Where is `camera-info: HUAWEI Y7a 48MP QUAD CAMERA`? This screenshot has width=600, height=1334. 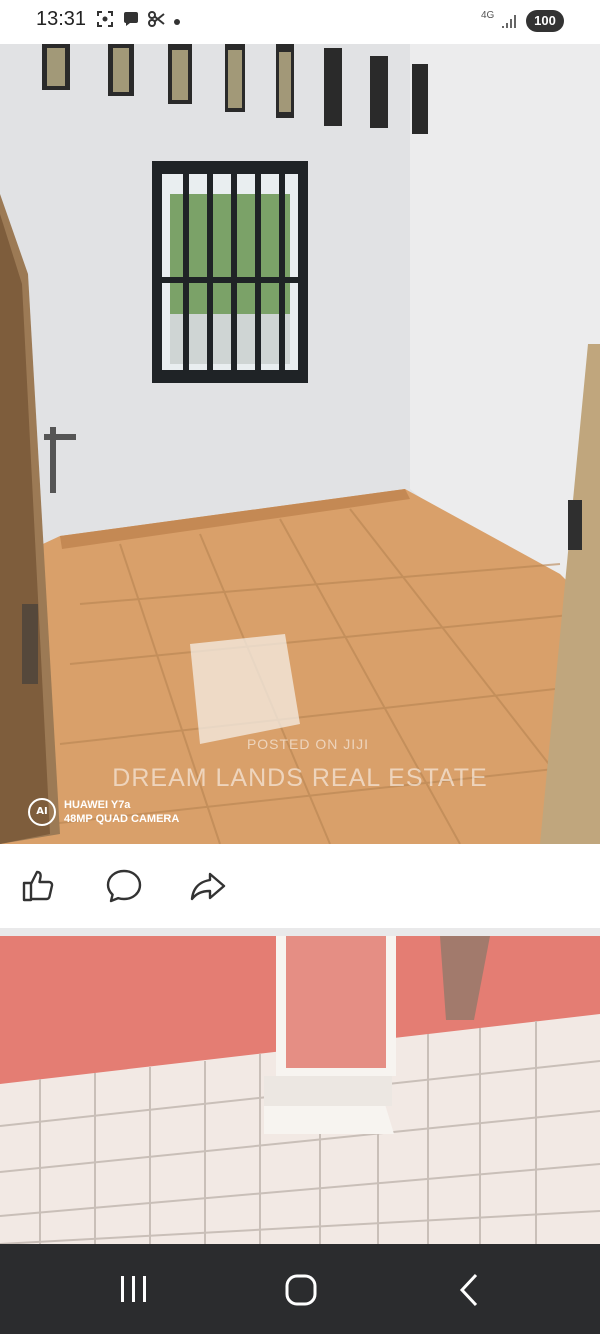
camera-info: HUAWEI Y7a 48MP QUAD CAMERA is located at coordinates (121, 812).